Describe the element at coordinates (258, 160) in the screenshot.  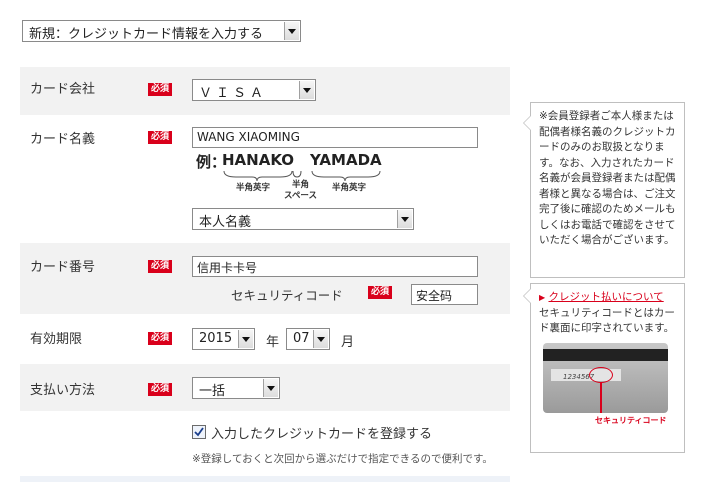
I see `example-first-name: HANAKO` at that location.